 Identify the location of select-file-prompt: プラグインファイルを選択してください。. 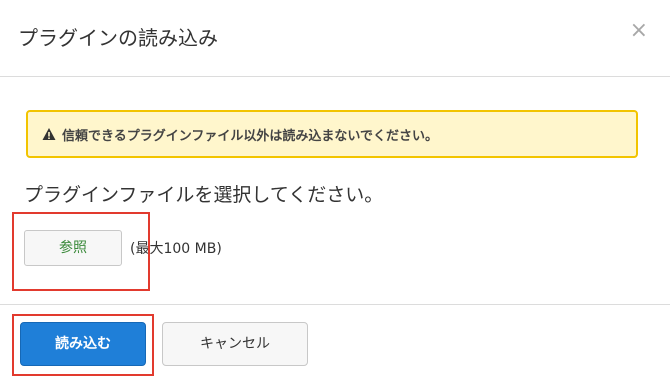
(204, 195).